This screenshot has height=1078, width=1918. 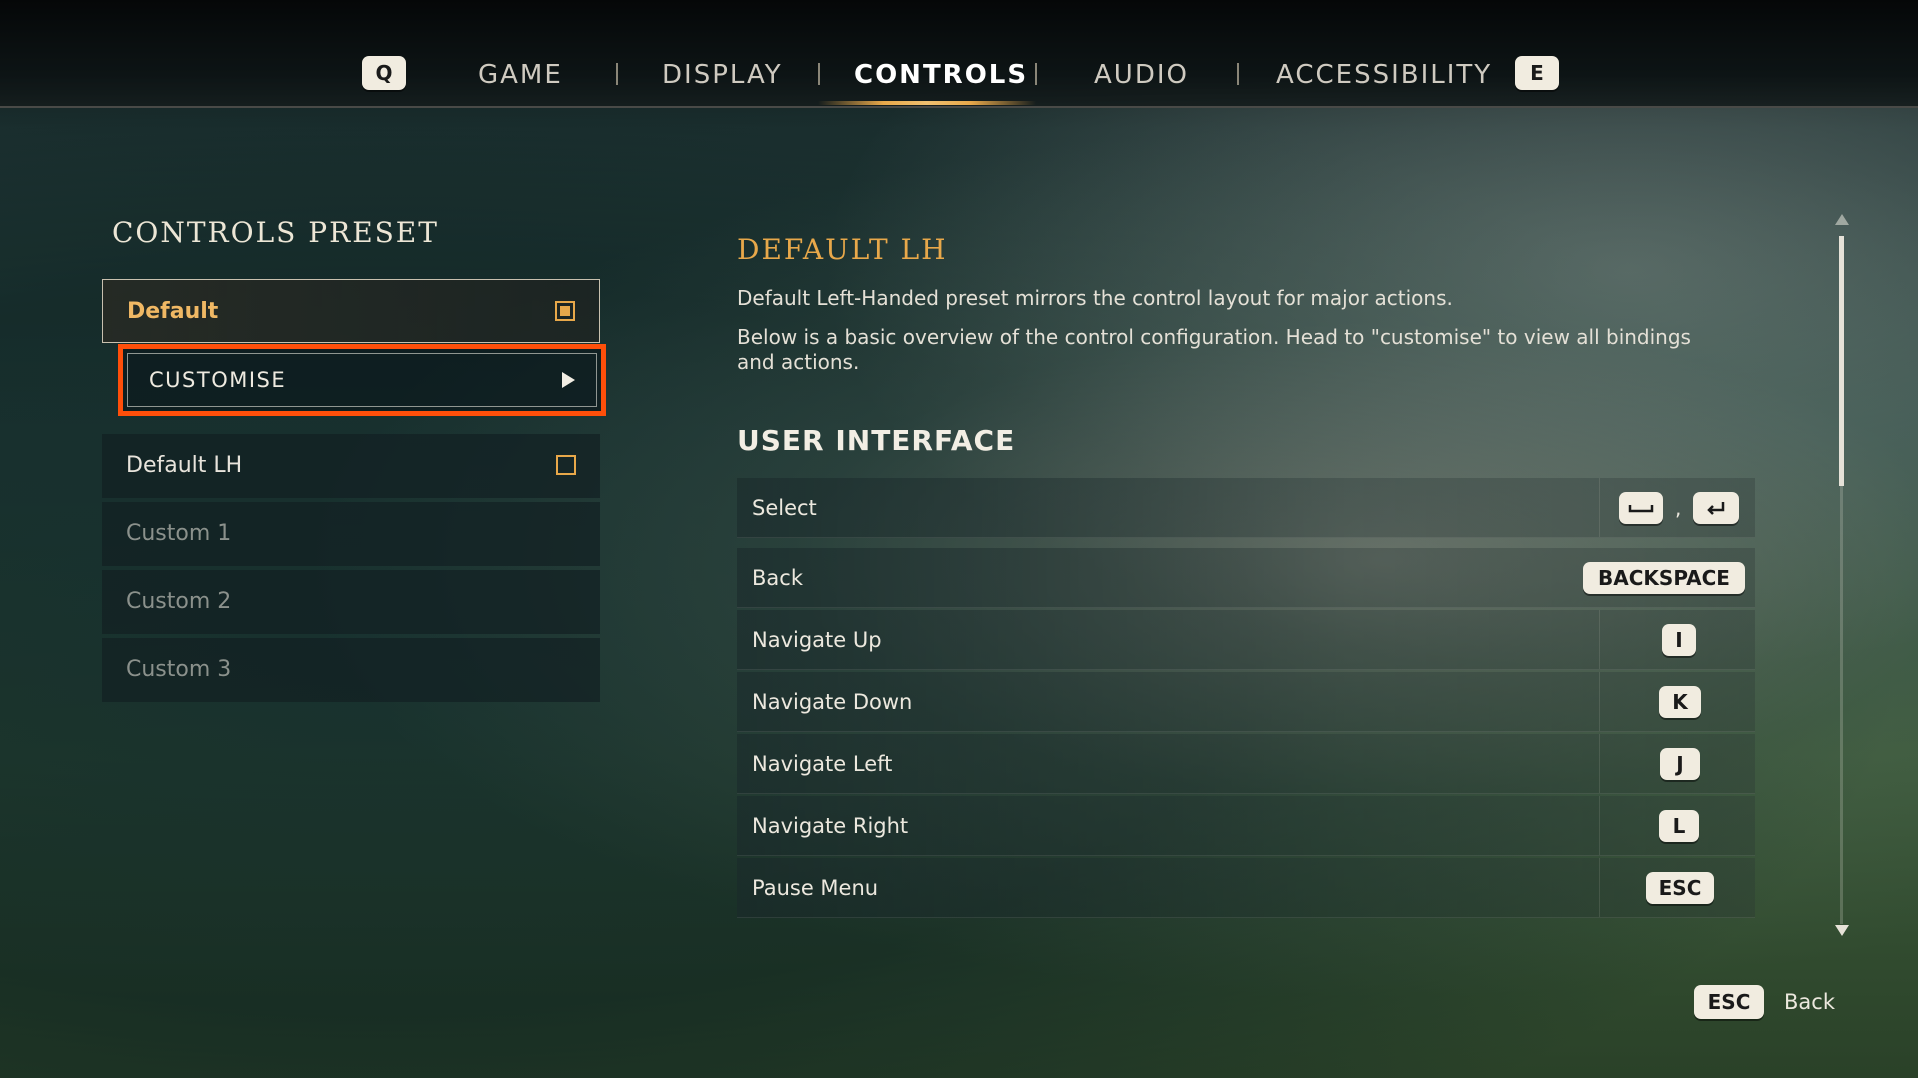 I want to click on key-j: J, so click(x=1680, y=764).